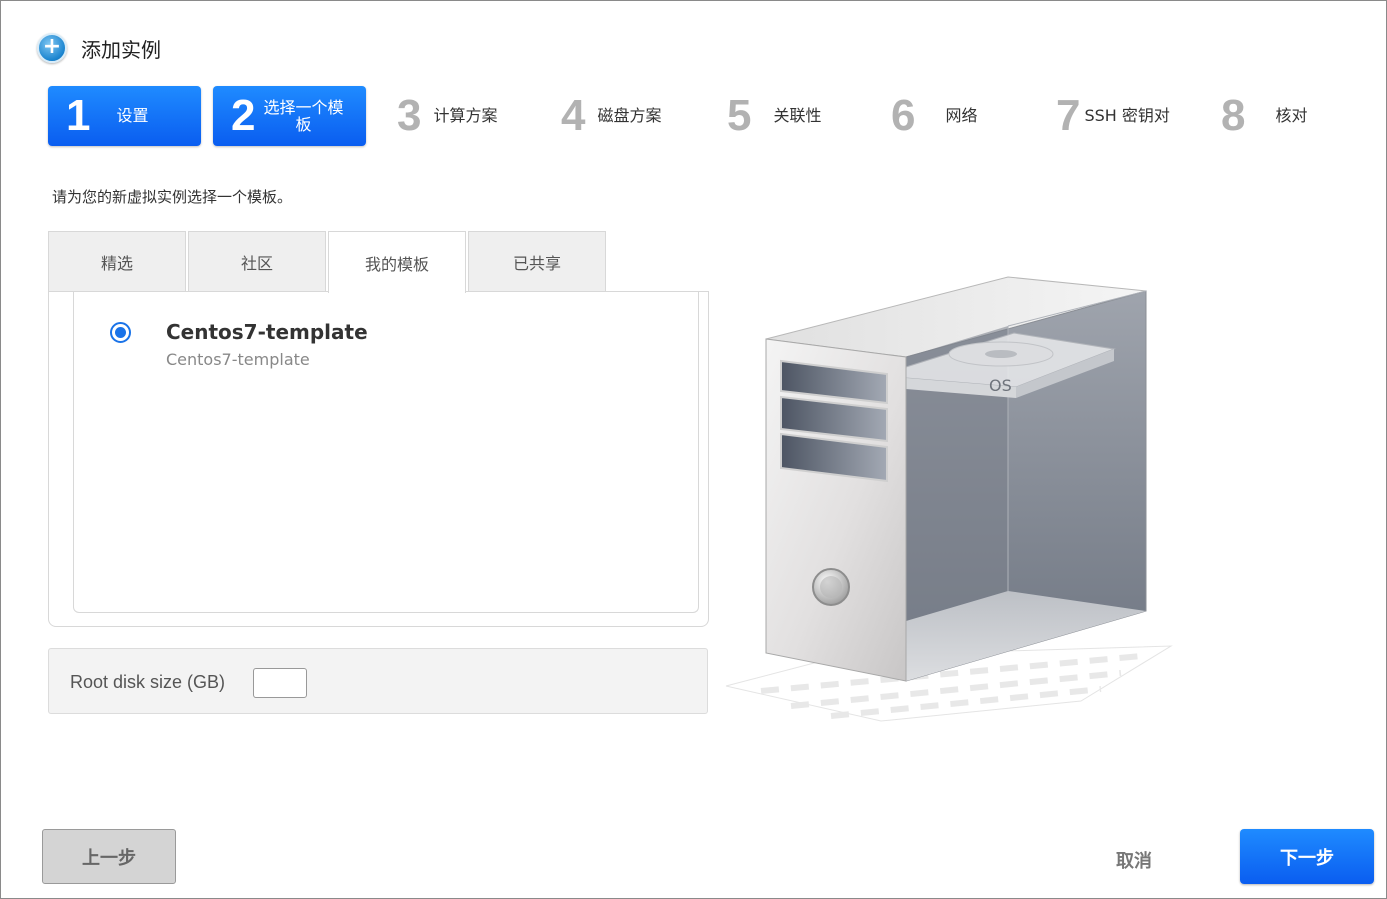  Describe the element at coordinates (109, 856) in the screenshot. I see `previous-button: 上一步` at that location.